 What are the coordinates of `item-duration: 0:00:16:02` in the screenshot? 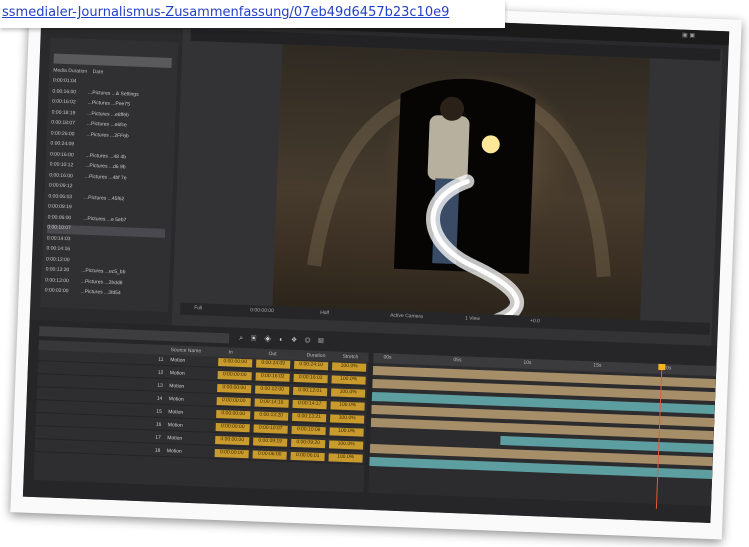 It's located at (63, 102).